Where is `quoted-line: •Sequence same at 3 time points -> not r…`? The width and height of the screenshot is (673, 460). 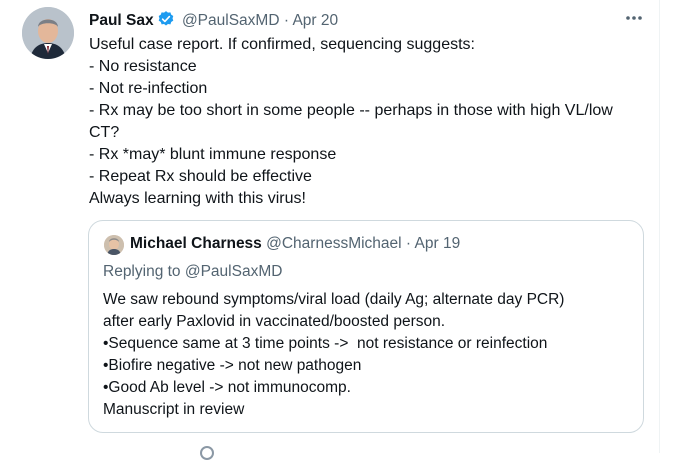
quoted-line: •Sequence same at 3 time points -> not r… is located at coordinates (325, 343).